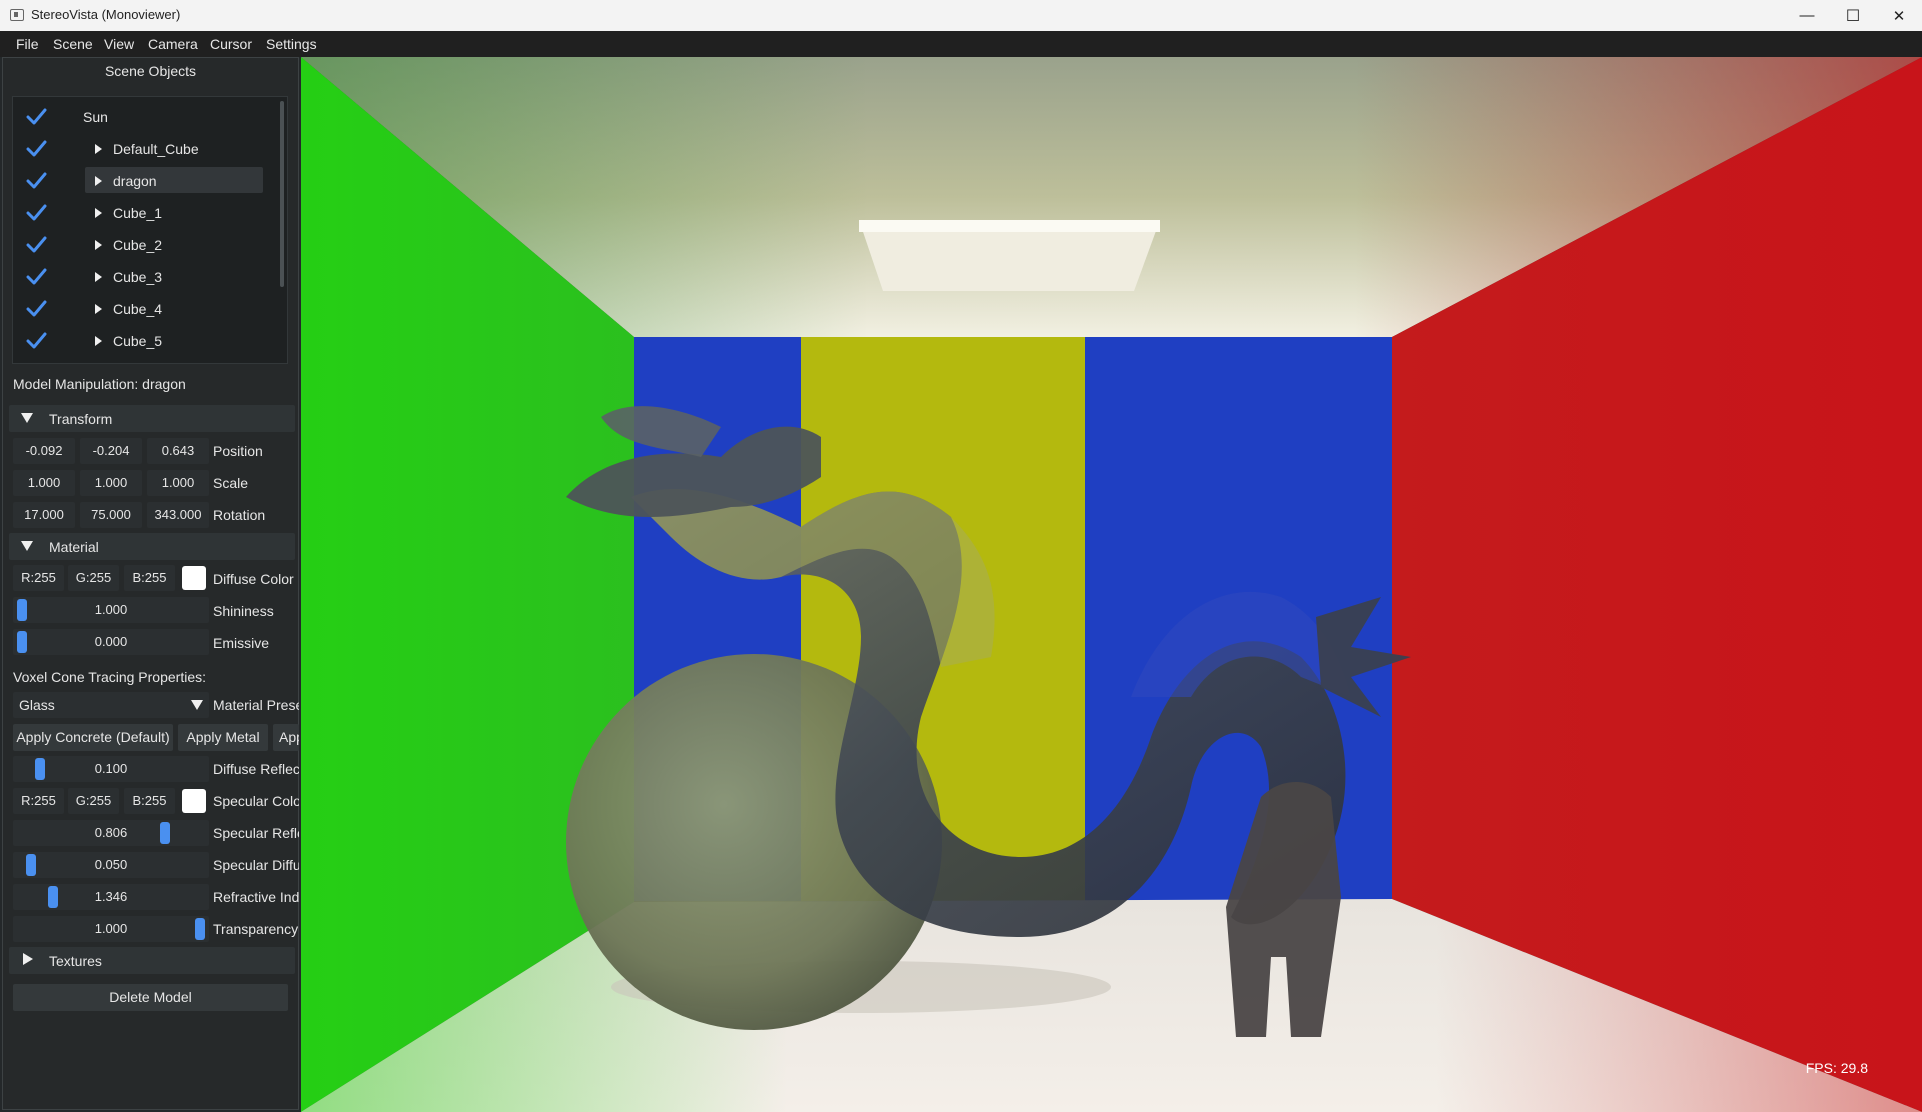 This screenshot has height=1112, width=1922. I want to click on specular-diffusion-label: Specular Diffus, so click(256, 865).